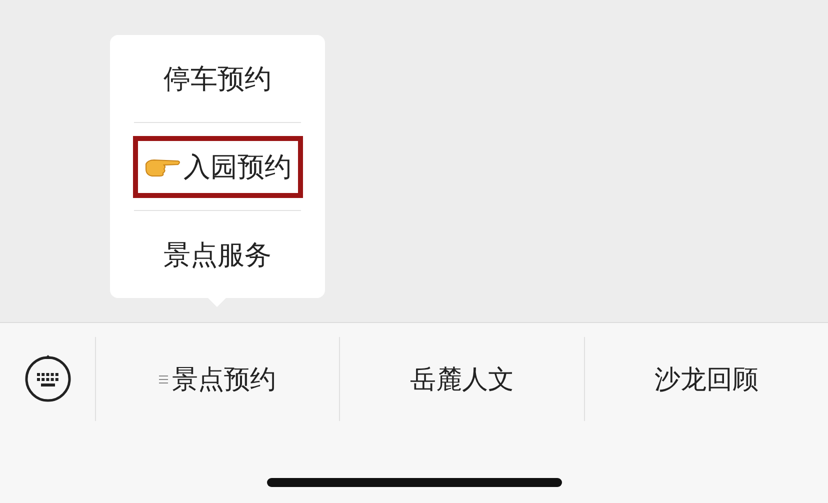 The image size is (828, 503). Describe the element at coordinates (163, 379) in the screenshot. I see `menu-icon` at that location.